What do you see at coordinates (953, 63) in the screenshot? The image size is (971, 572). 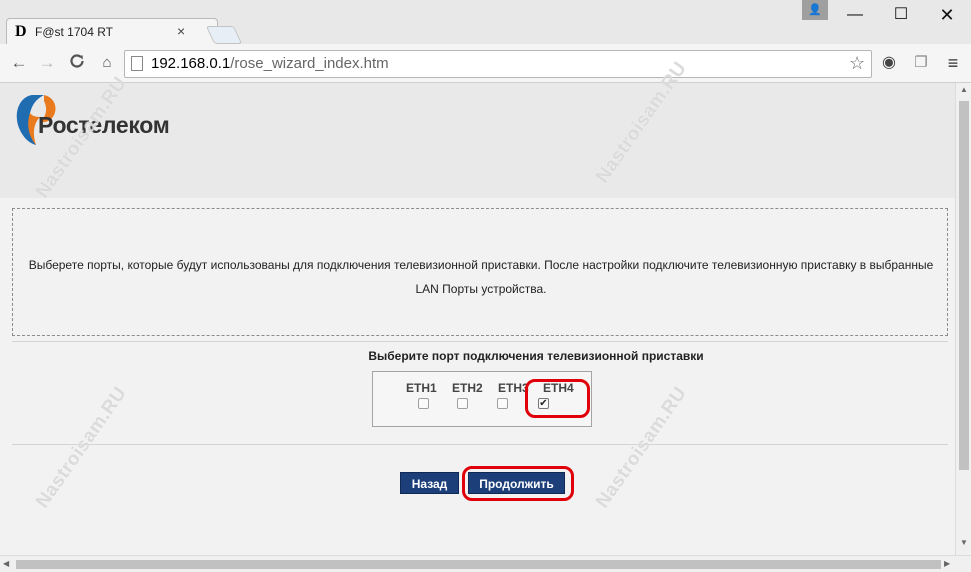 I see `browser-menu-icon: ≡` at bounding box center [953, 63].